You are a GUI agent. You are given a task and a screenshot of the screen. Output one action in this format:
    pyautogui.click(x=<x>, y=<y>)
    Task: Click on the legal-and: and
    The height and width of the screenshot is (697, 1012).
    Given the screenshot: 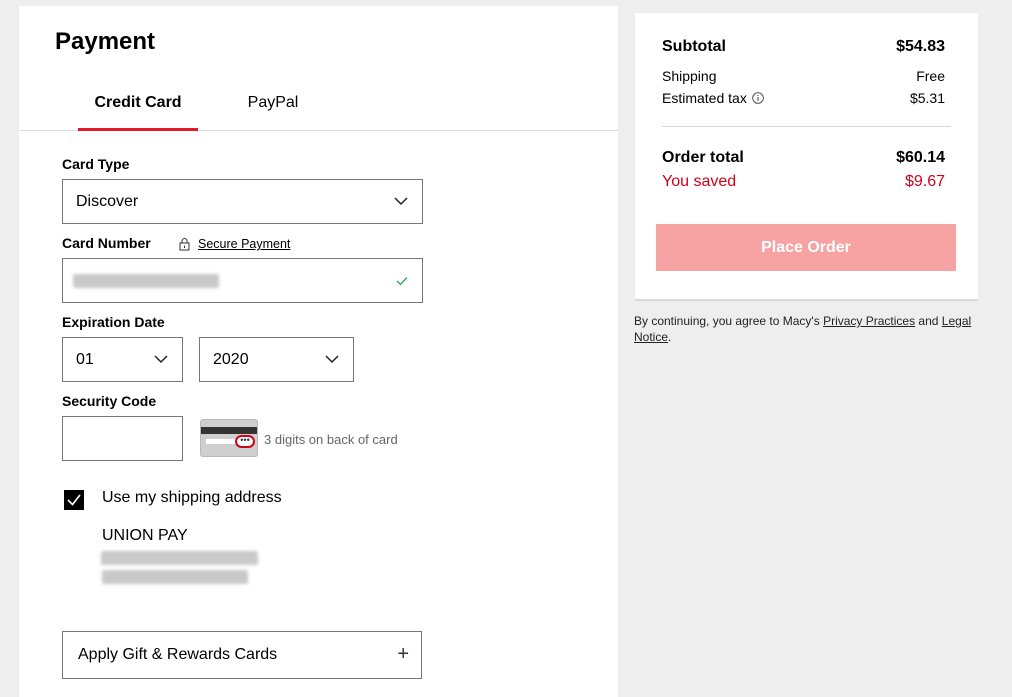 What is the action you would take?
    pyautogui.click(x=928, y=321)
    